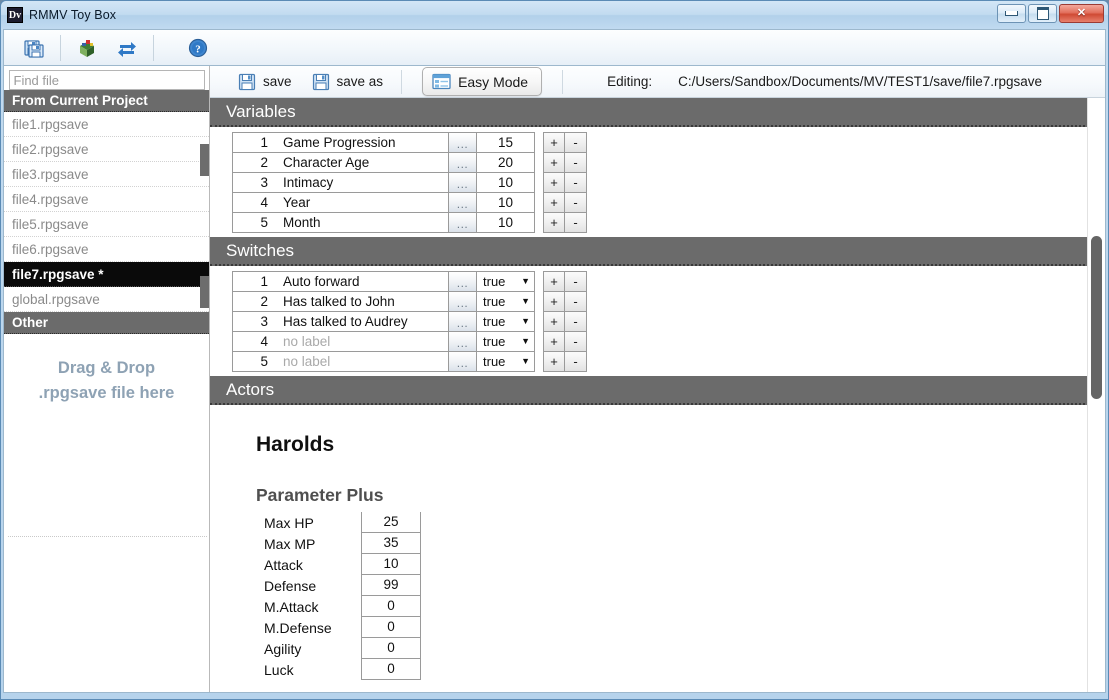 This screenshot has height=700, width=1109. I want to click on param-value-input: 25, so click(391, 522).